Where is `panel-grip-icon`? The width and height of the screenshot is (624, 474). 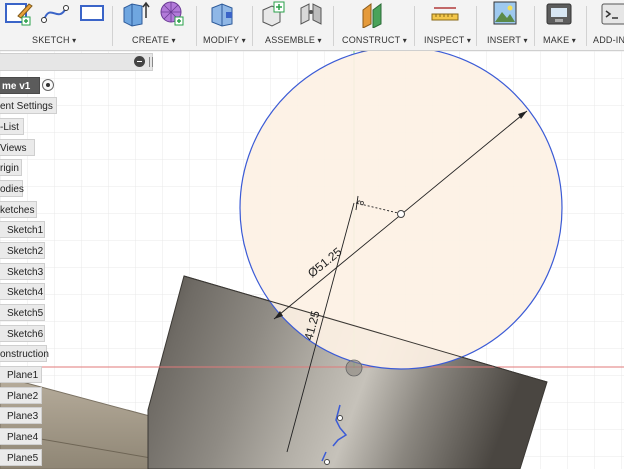 panel-grip-icon is located at coordinates (151, 62).